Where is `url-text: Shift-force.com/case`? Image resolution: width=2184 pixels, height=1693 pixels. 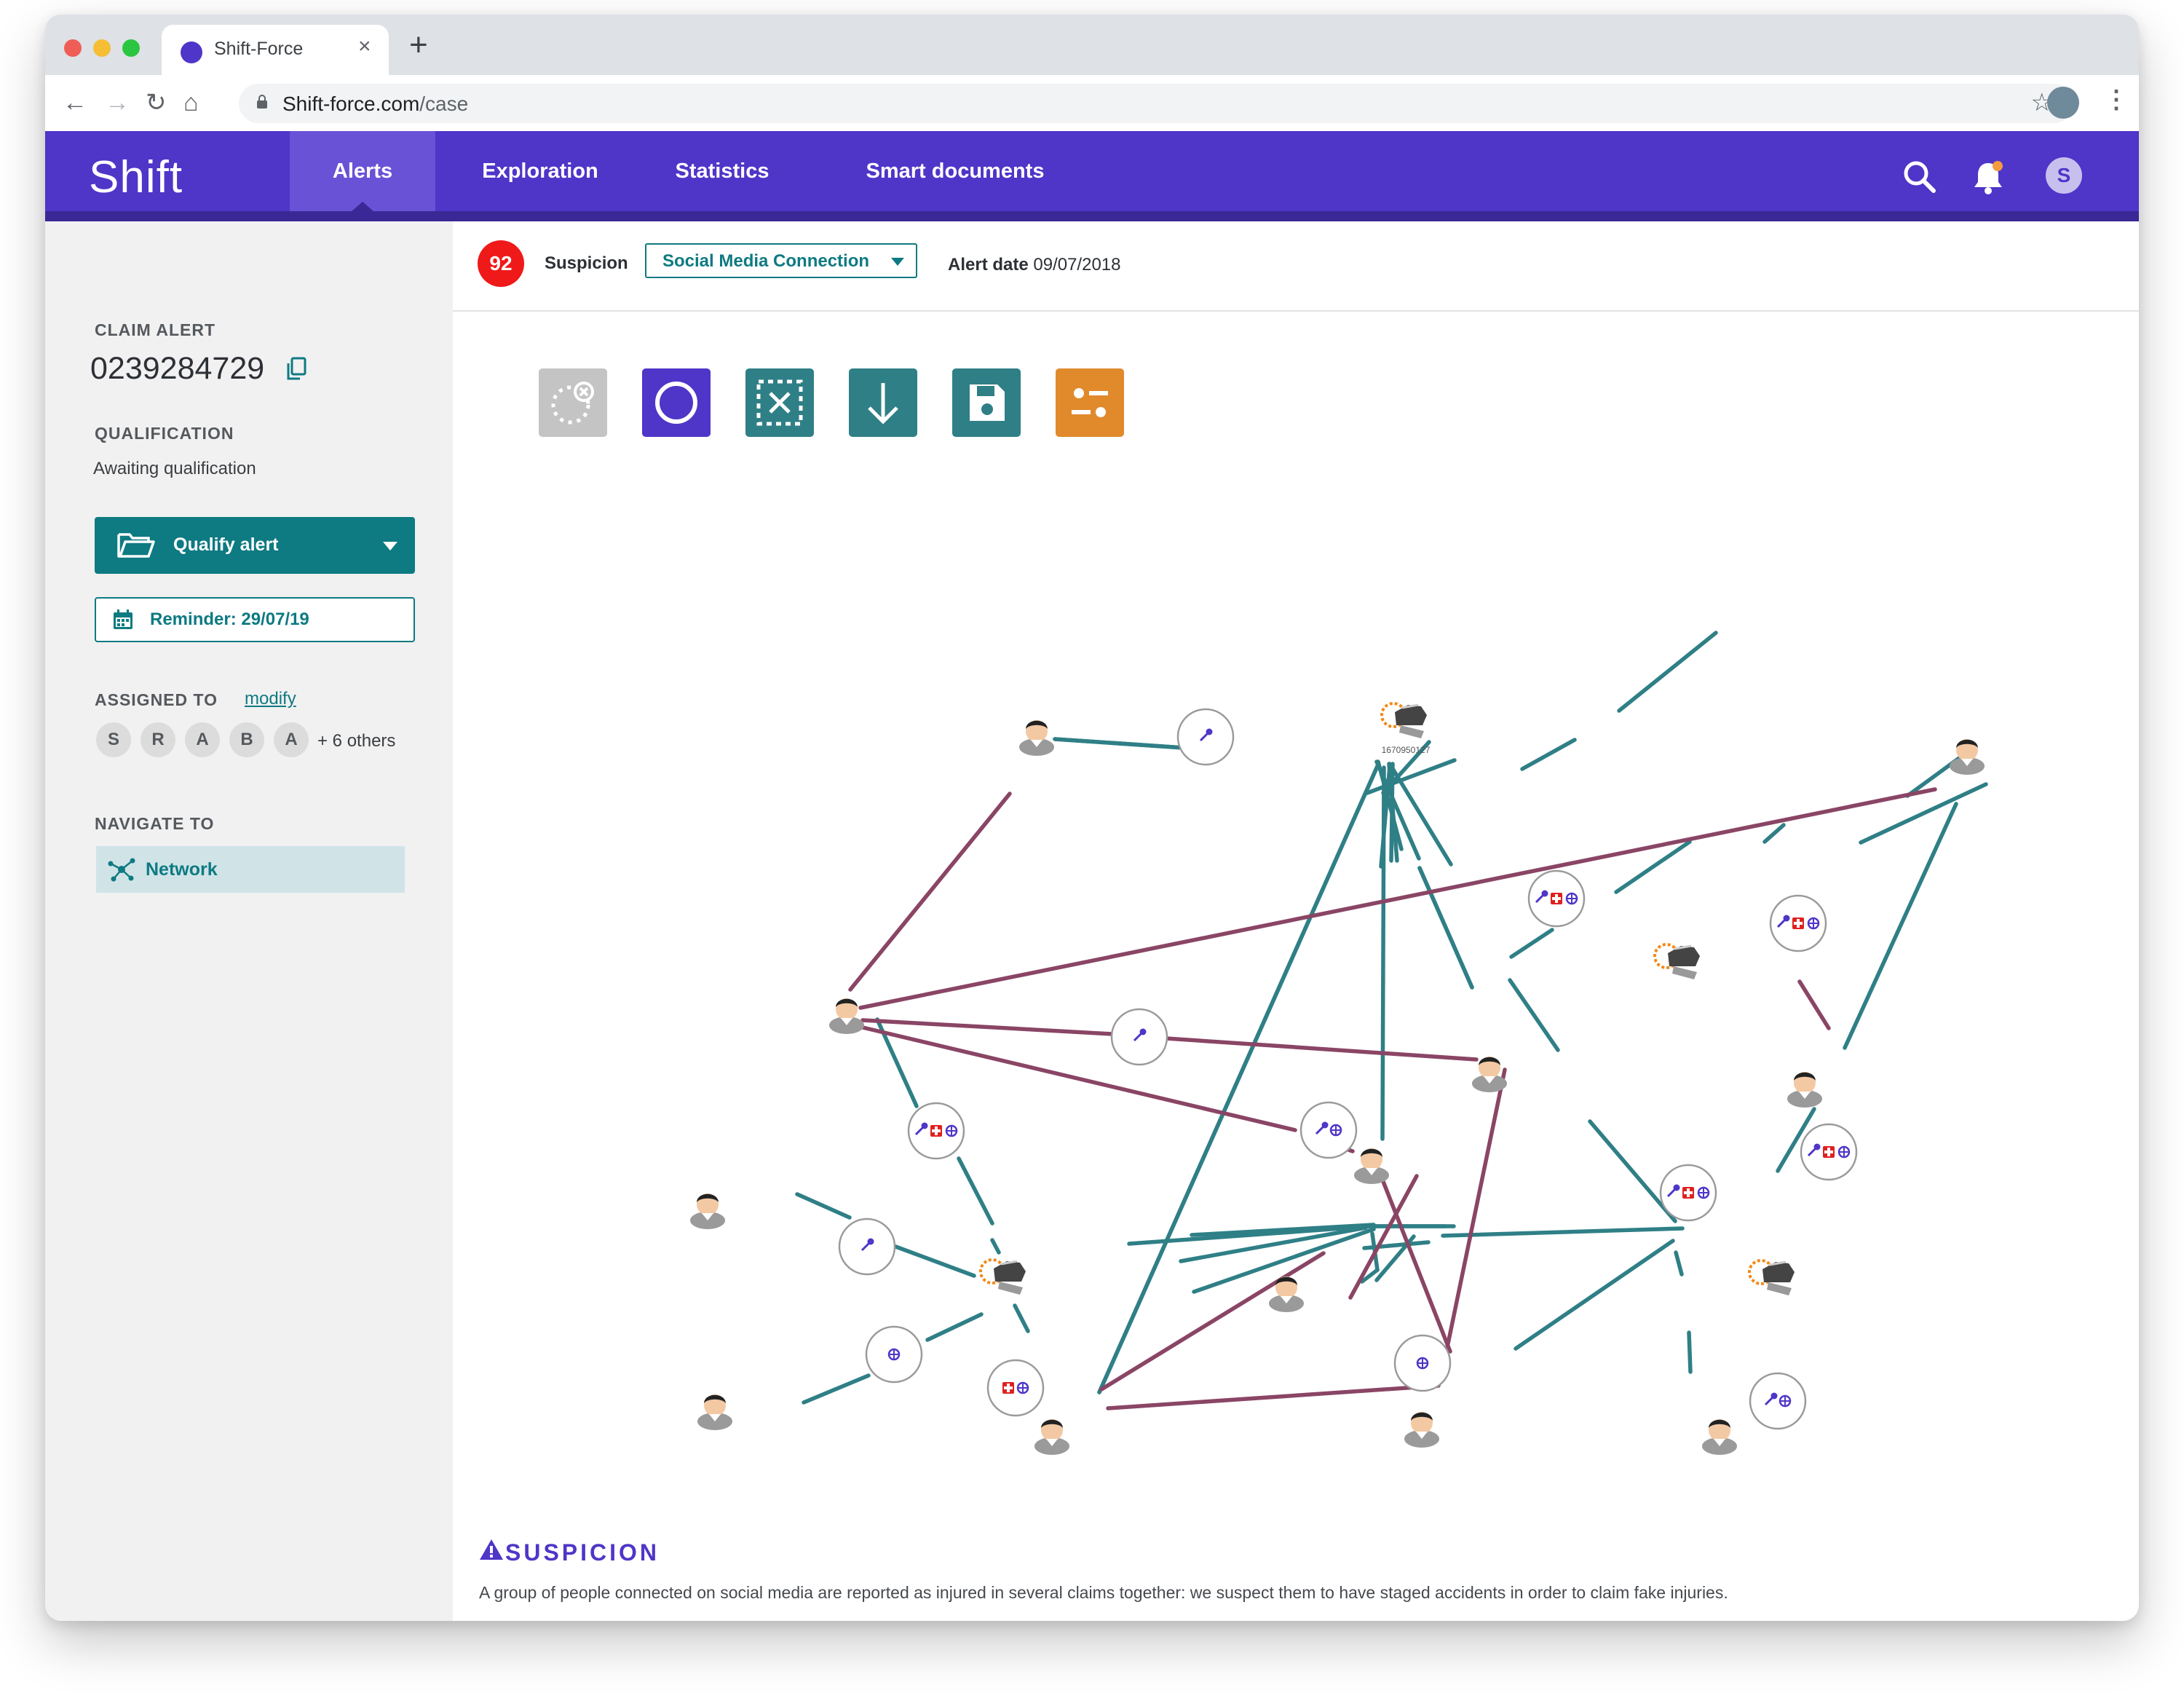 url-text: Shift-force.com/case is located at coordinates (375, 103).